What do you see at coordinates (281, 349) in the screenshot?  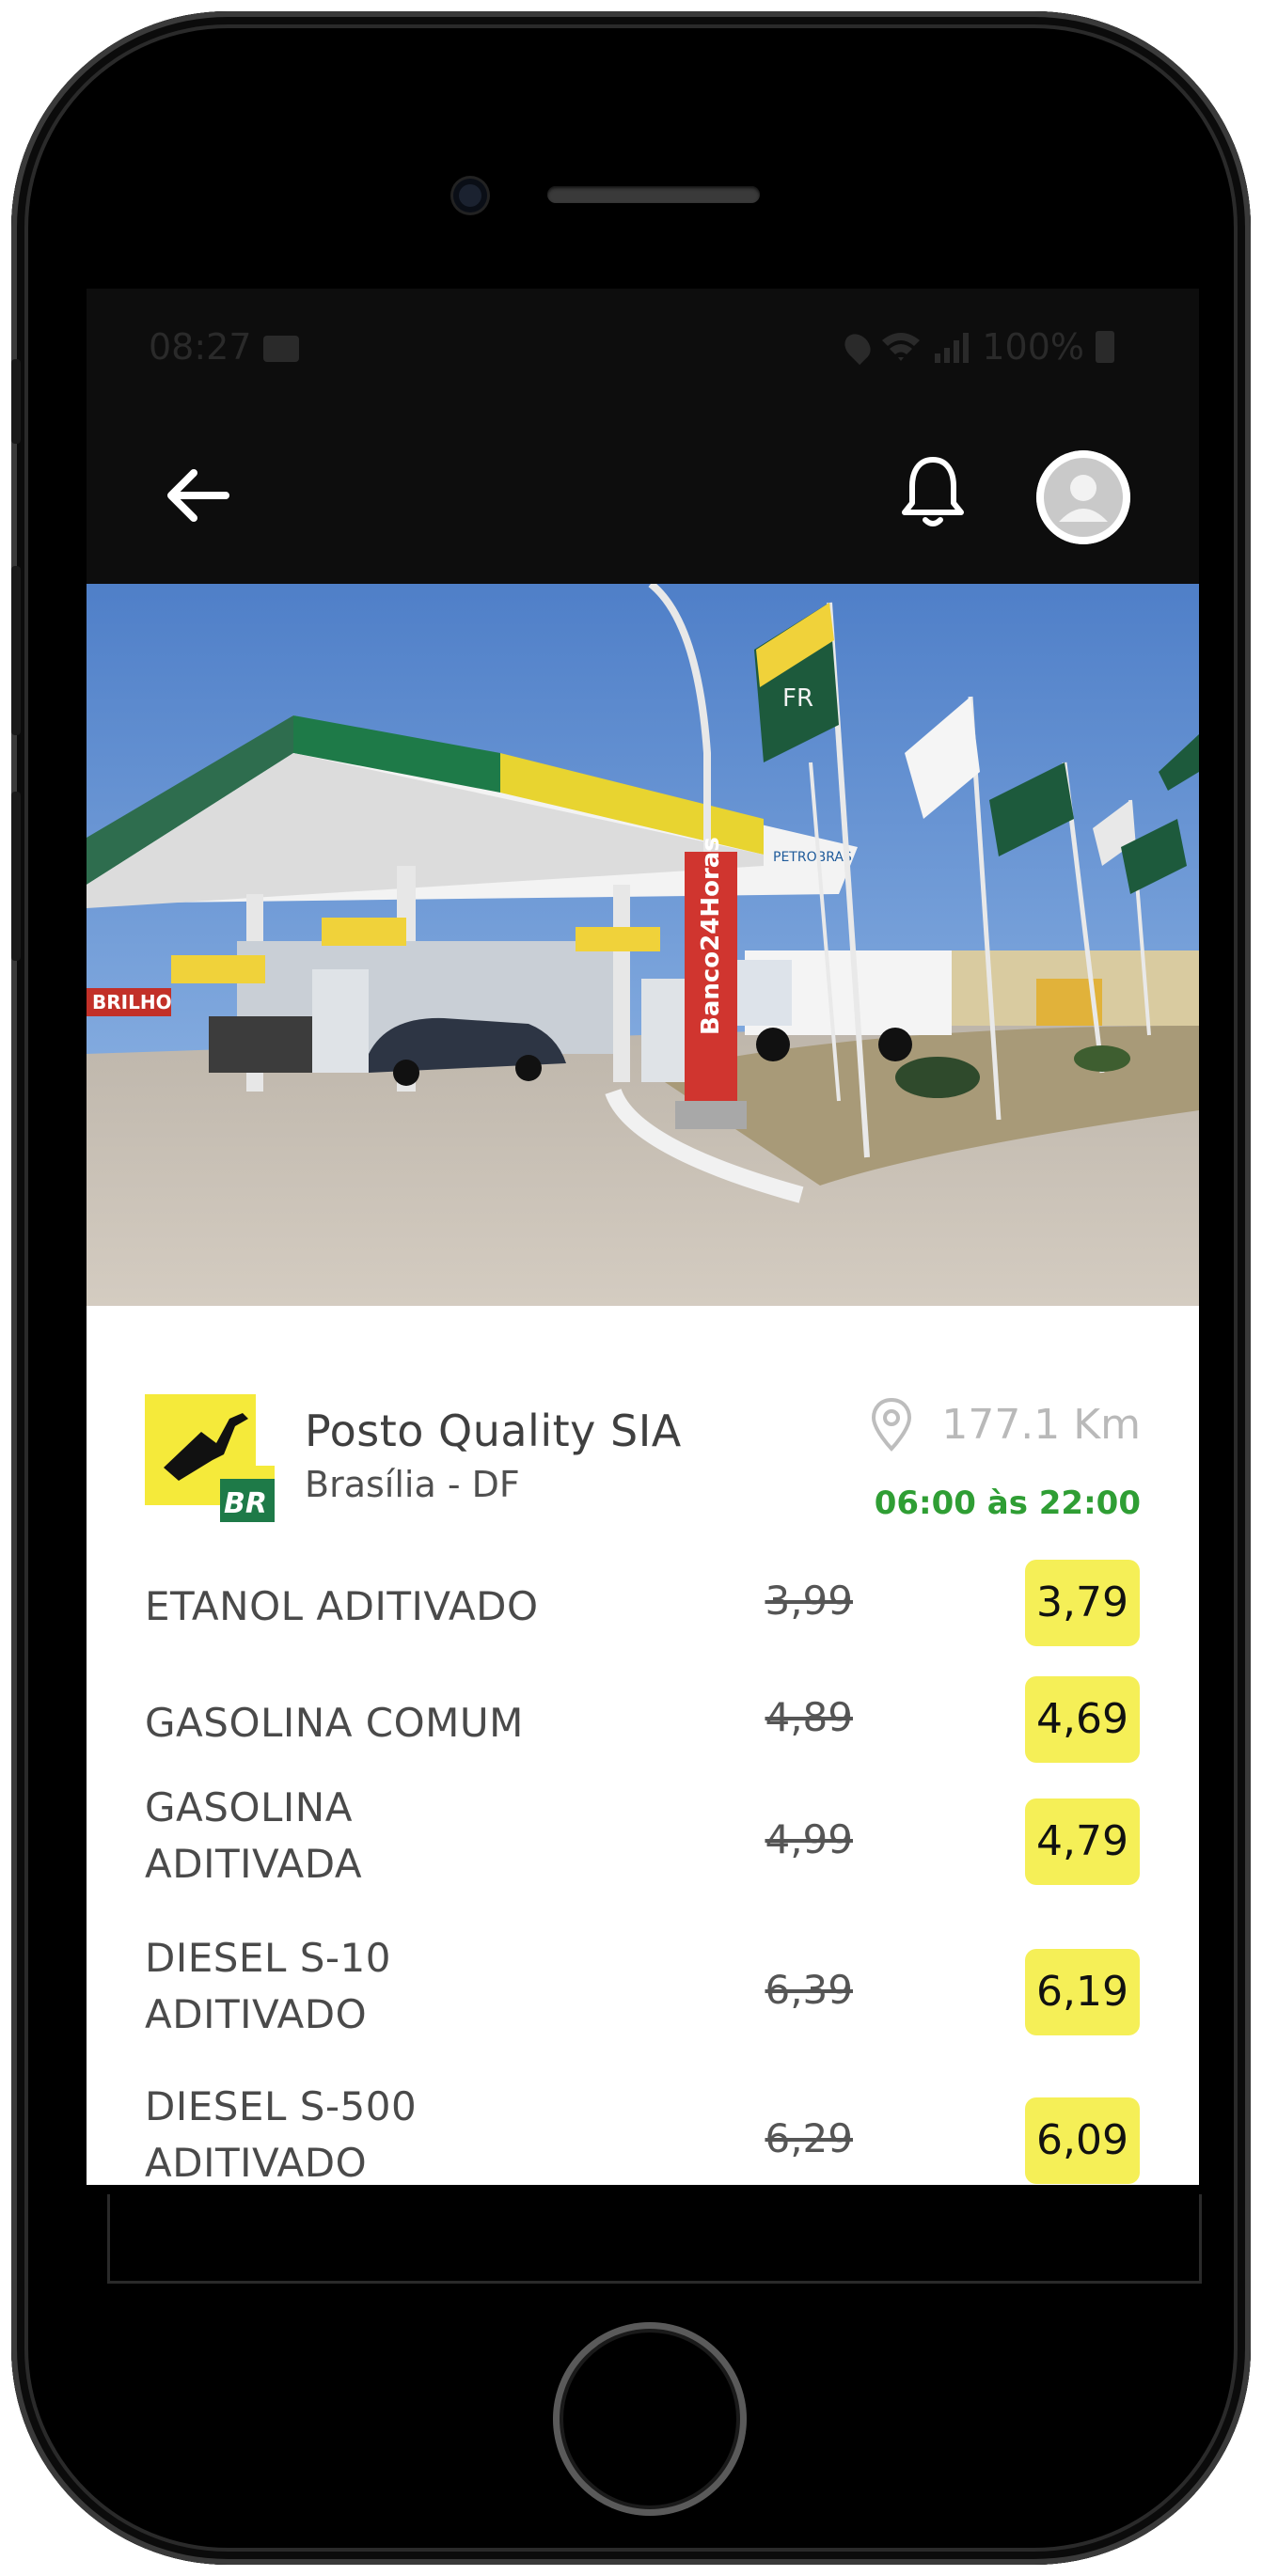 I see `message-notification-icon` at bounding box center [281, 349].